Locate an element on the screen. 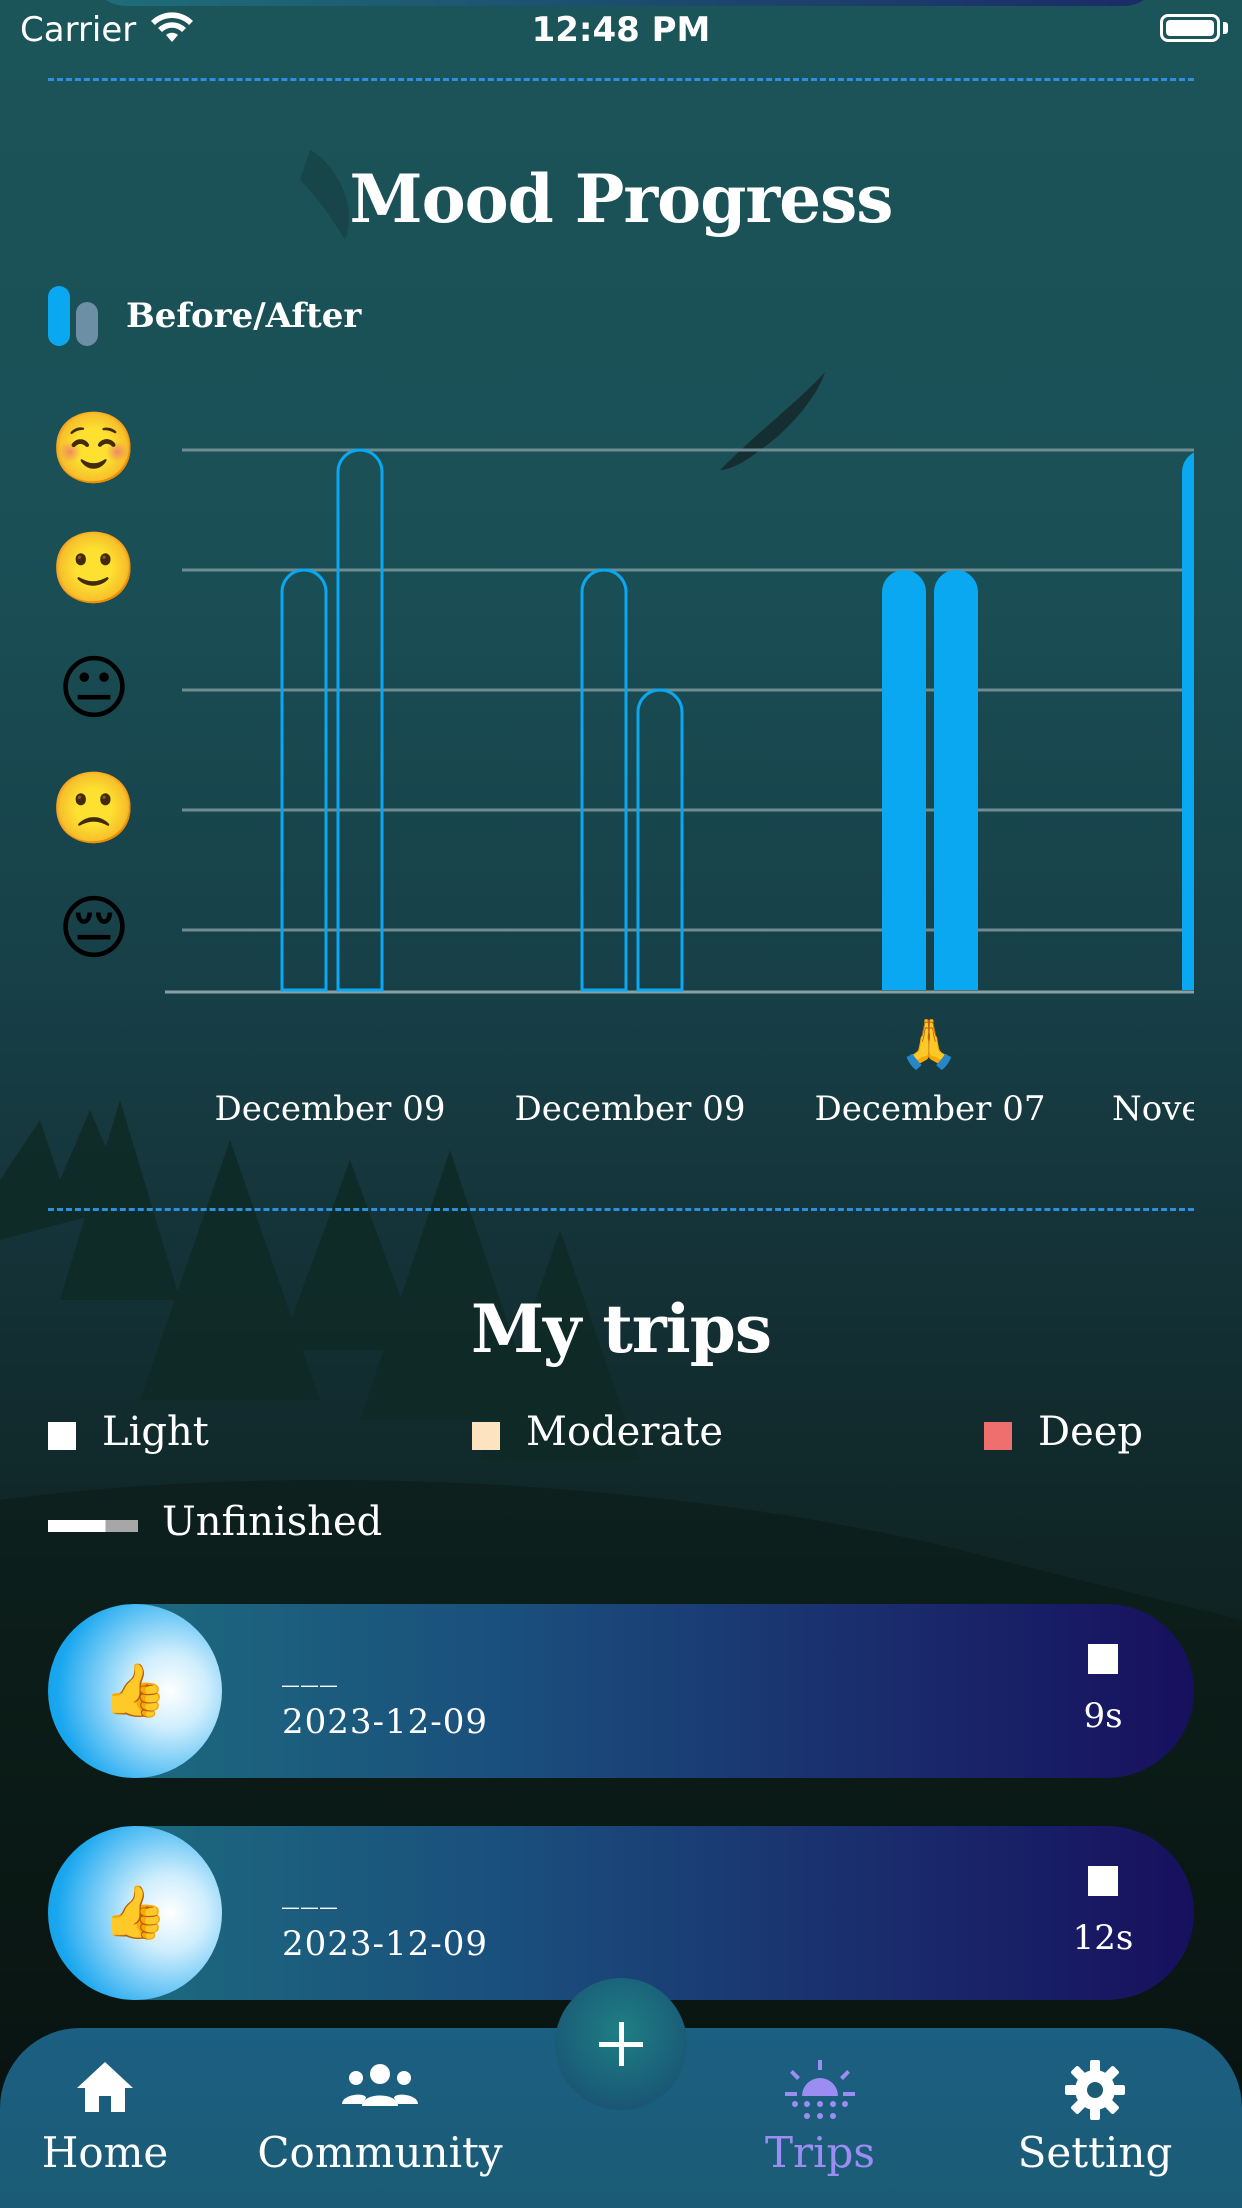  my-trips-title: My trips is located at coordinates (621, 1329).